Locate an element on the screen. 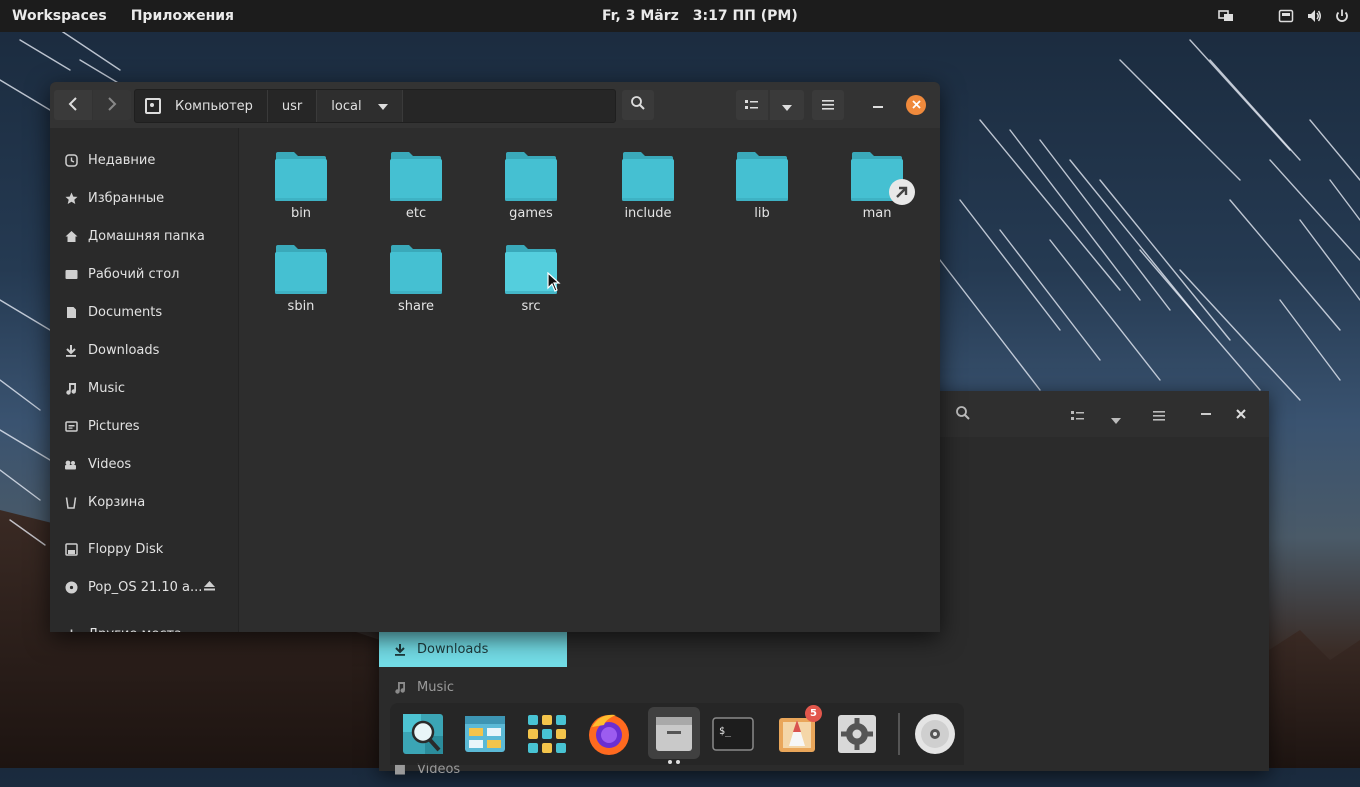  desktop-icon is located at coordinates (71, 274).